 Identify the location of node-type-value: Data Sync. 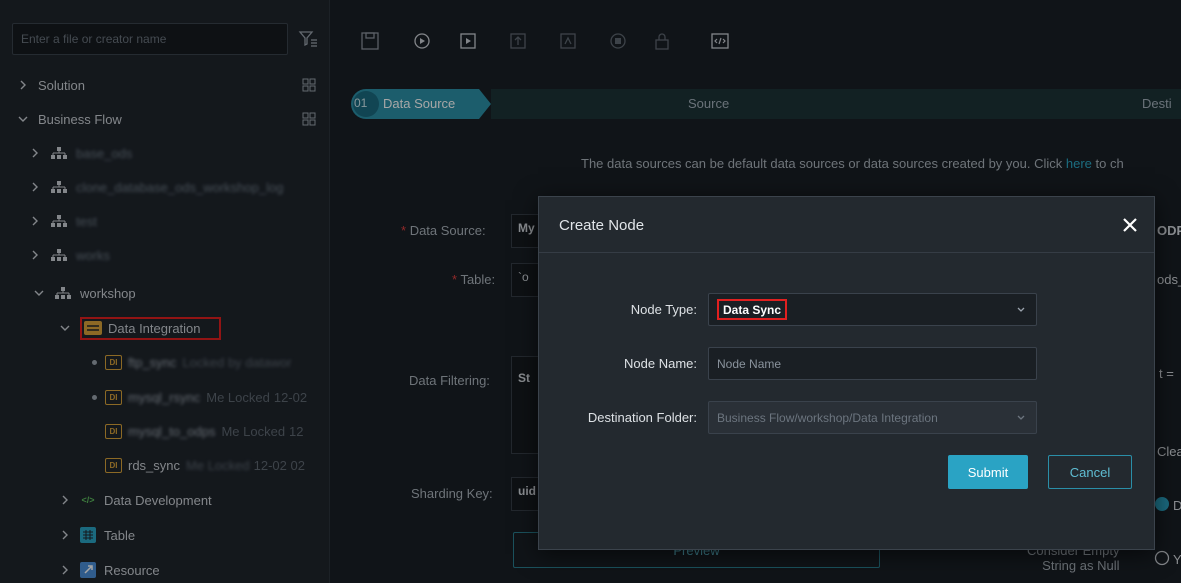
(752, 310).